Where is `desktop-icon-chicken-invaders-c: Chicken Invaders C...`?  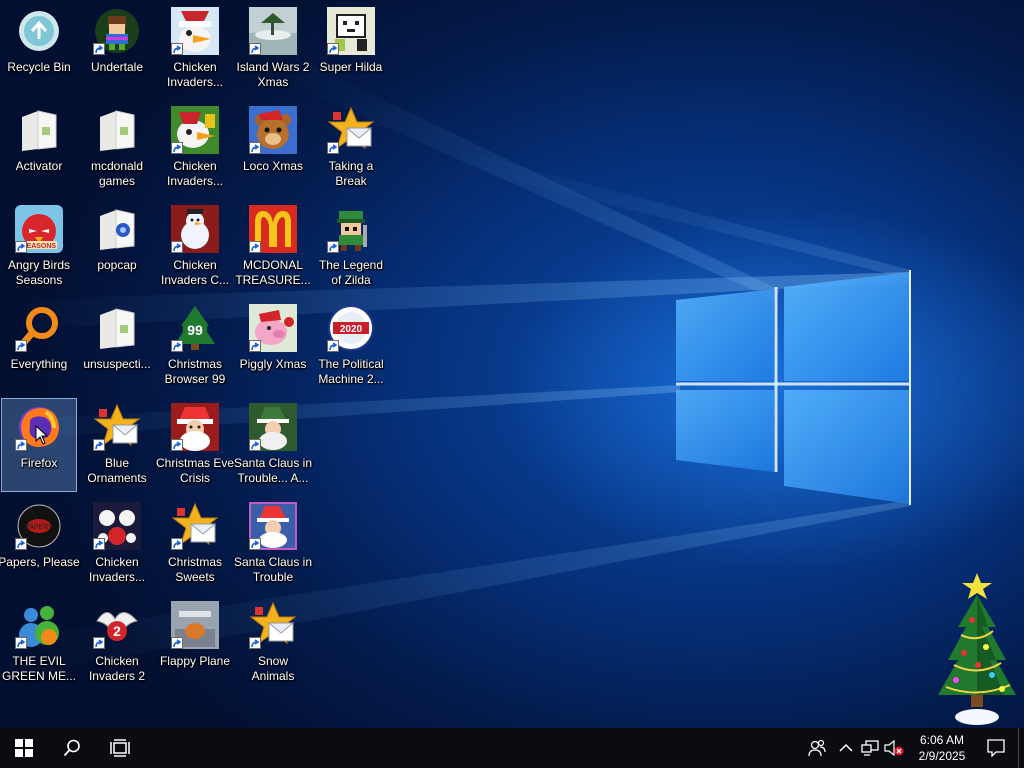
desktop-icon-chicken-invaders-c: Chicken Invaders C... is located at coordinates (195, 247).